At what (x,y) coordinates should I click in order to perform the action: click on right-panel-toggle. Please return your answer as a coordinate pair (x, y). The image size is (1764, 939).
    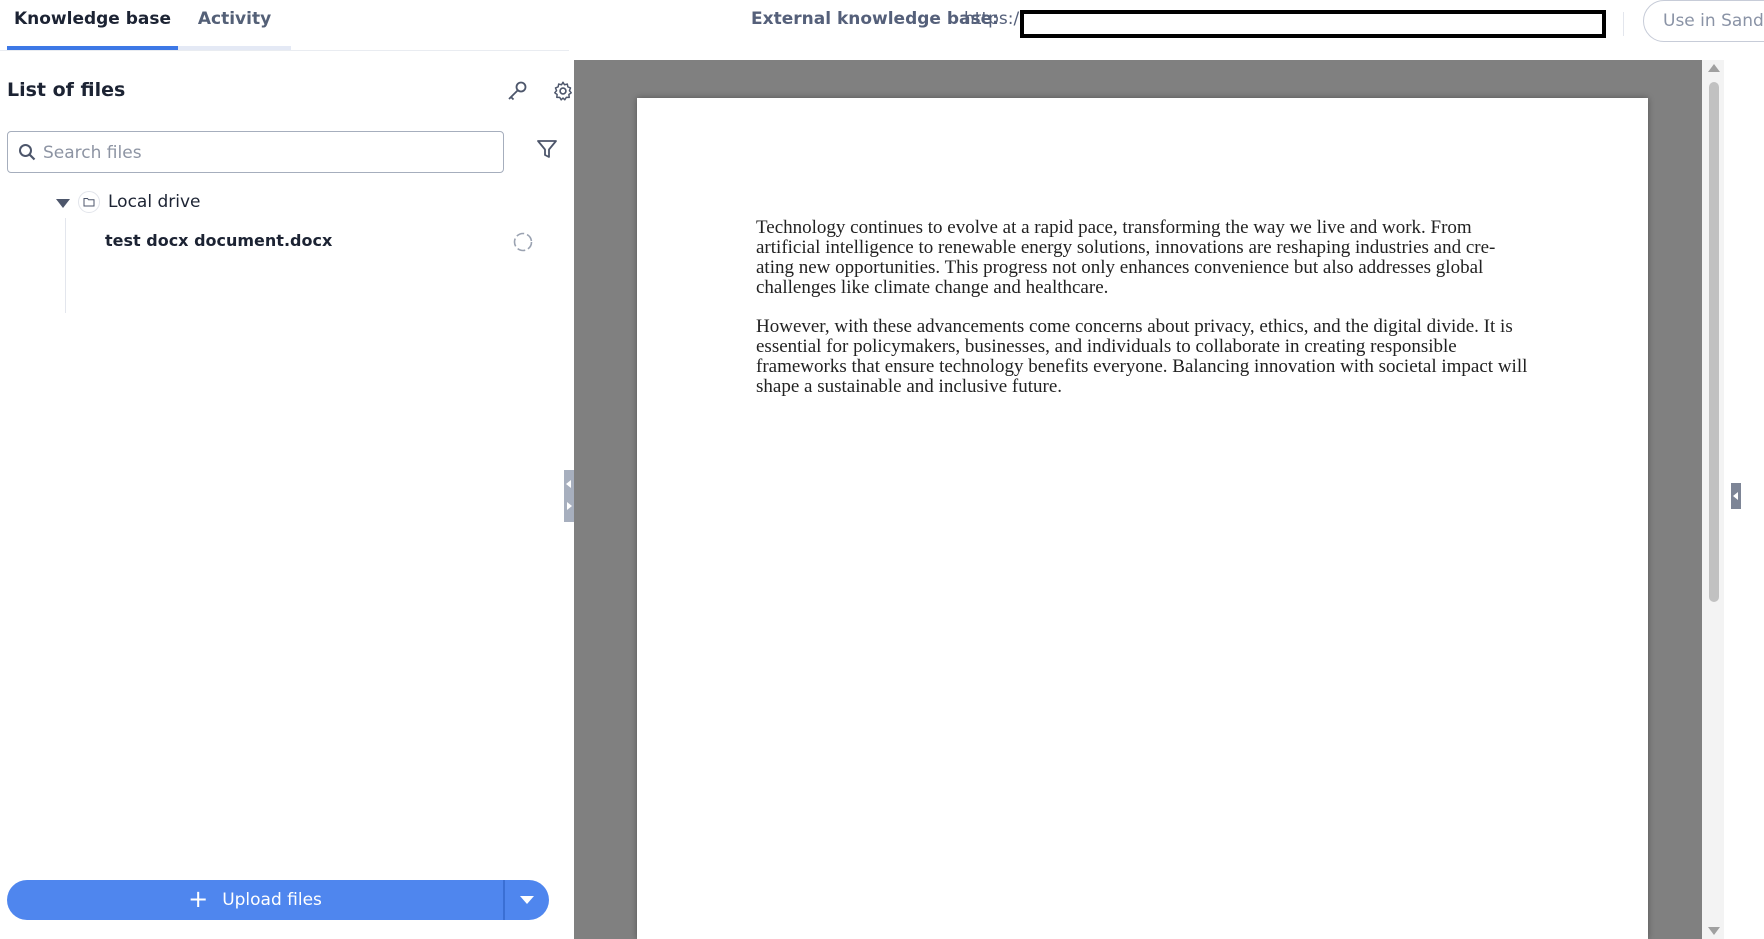
    Looking at the image, I should click on (1736, 496).